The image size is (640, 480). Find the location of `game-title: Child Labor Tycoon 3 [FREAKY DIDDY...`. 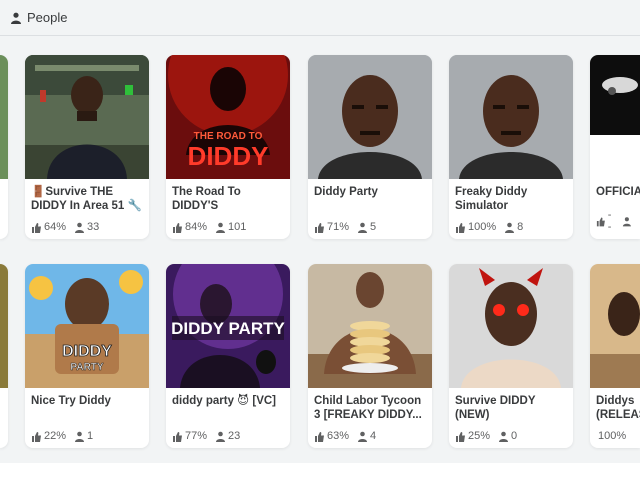

game-title: Child Labor Tycoon 3 [FREAKY DIDDY... is located at coordinates (370, 406).